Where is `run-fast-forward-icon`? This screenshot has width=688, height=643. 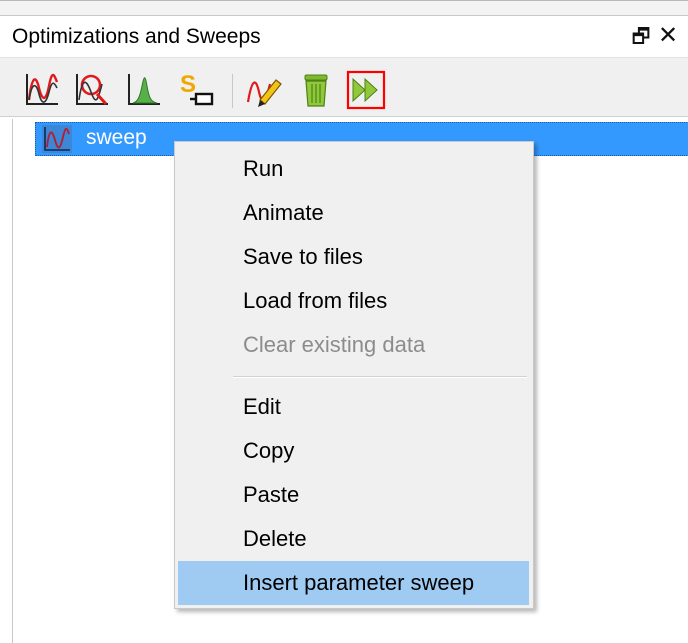 run-fast-forward-icon is located at coordinates (366, 90).